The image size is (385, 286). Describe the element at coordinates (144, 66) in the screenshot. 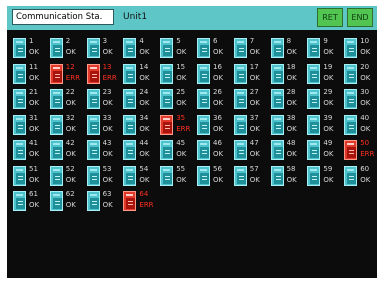

I see `station-number: 14` at that location.